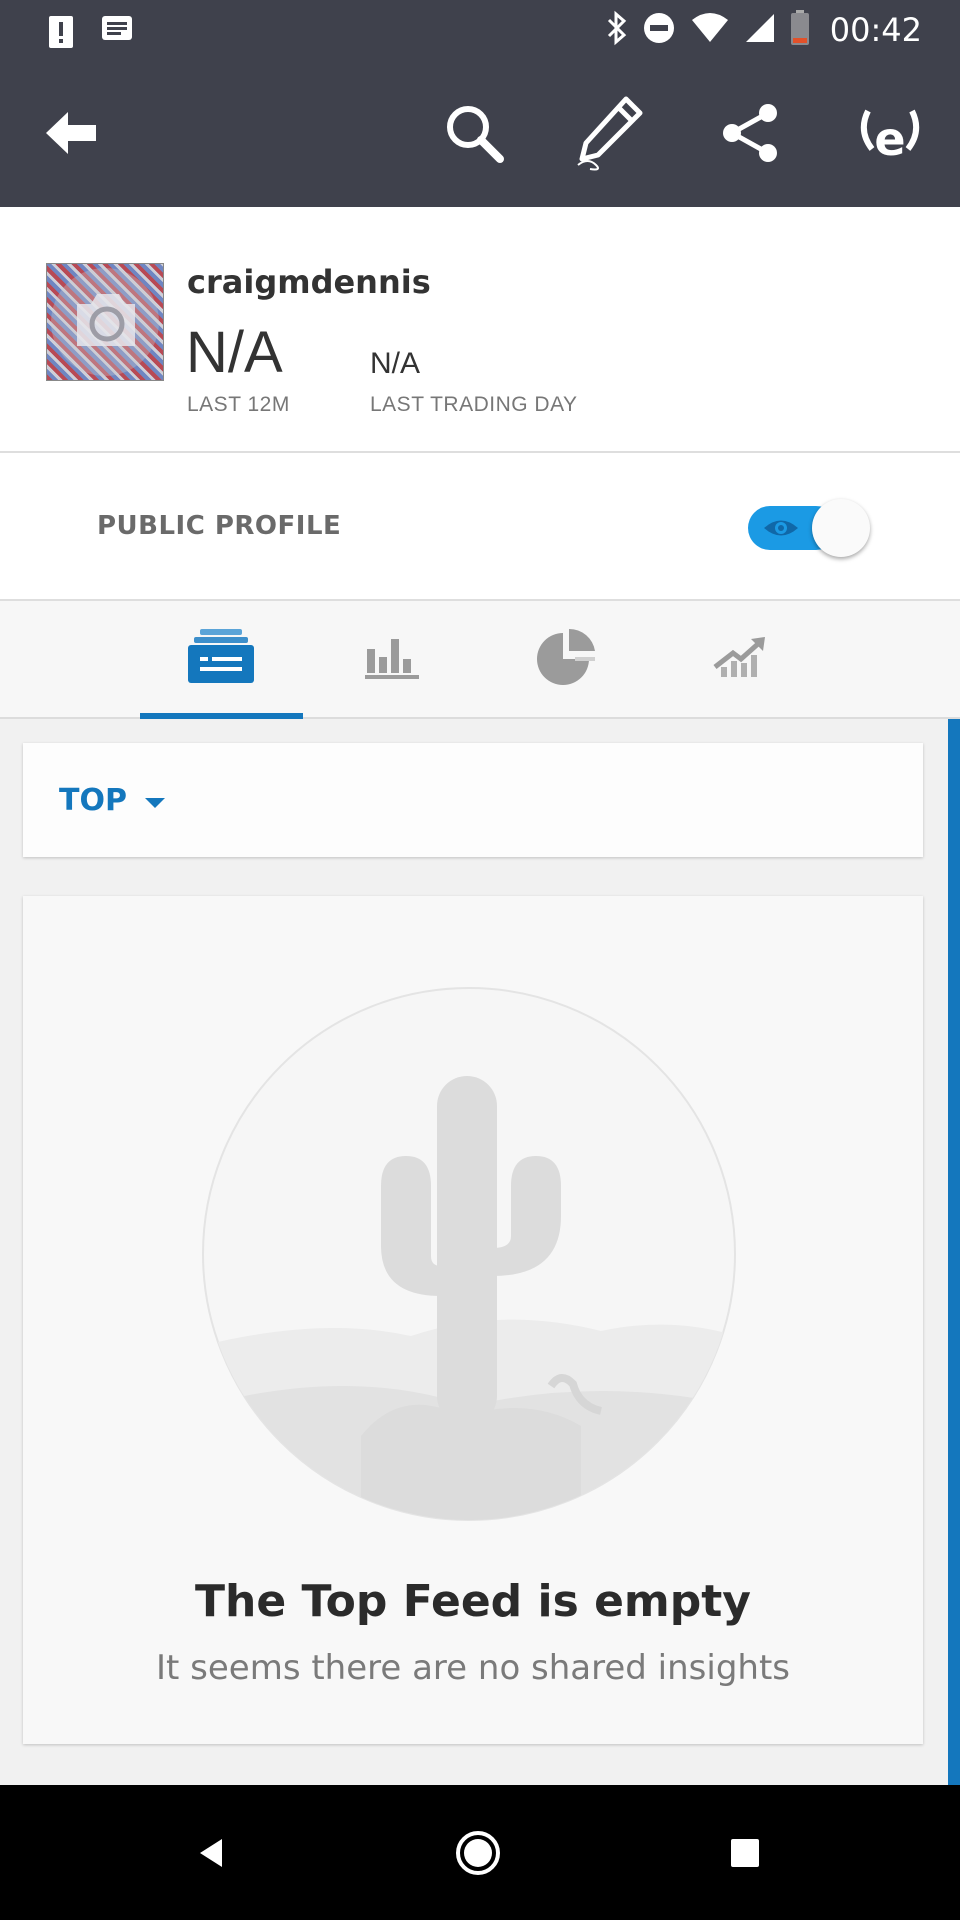  I want to click on message-icon, so click(117, 34).